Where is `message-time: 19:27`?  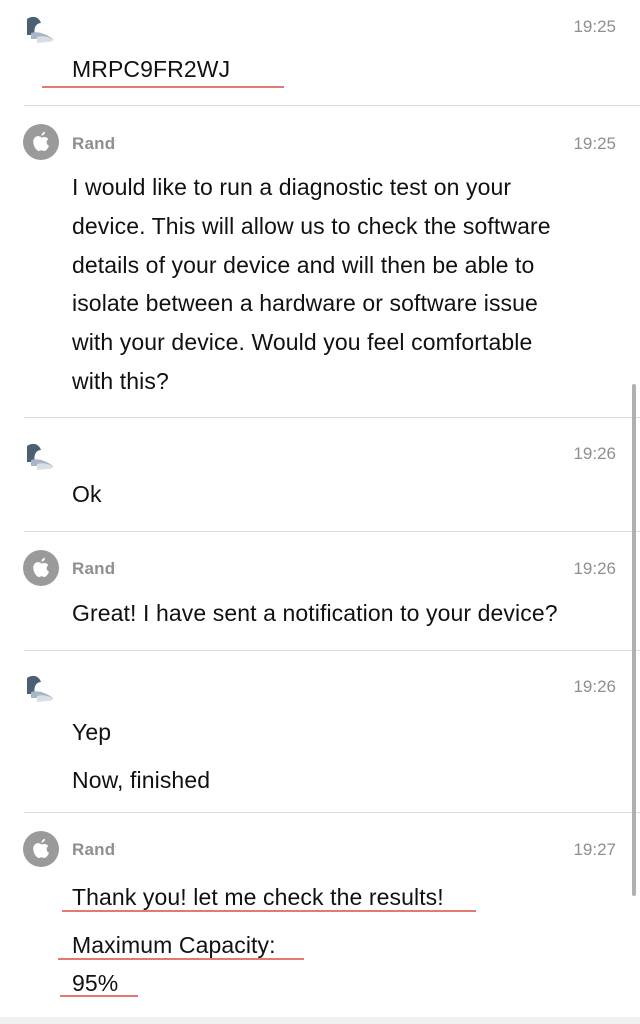 message-time: 19:27 is located at coordinates (594, 849).